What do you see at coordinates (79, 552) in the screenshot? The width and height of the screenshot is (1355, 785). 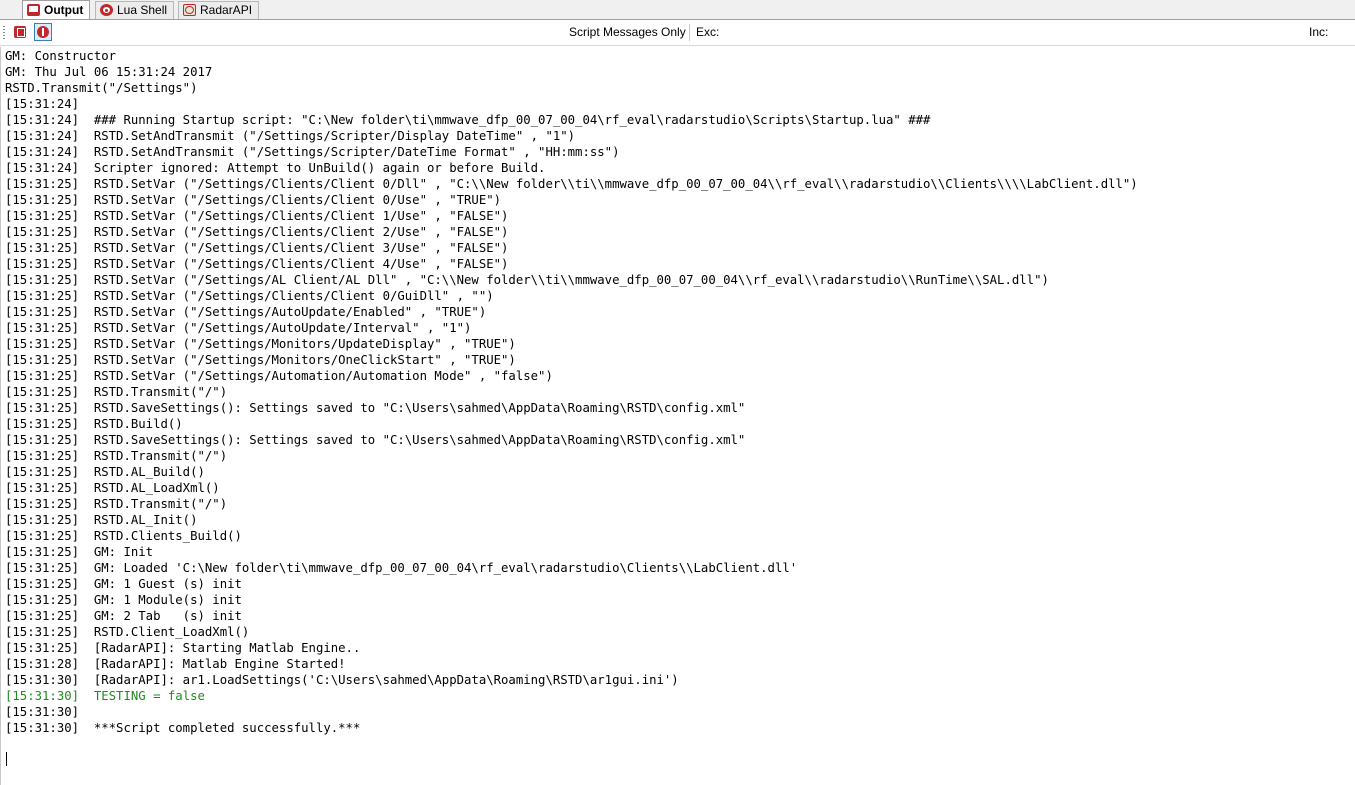 I see `log-line: [15:31:25] GM: Init` at bounding box center [79, 552].